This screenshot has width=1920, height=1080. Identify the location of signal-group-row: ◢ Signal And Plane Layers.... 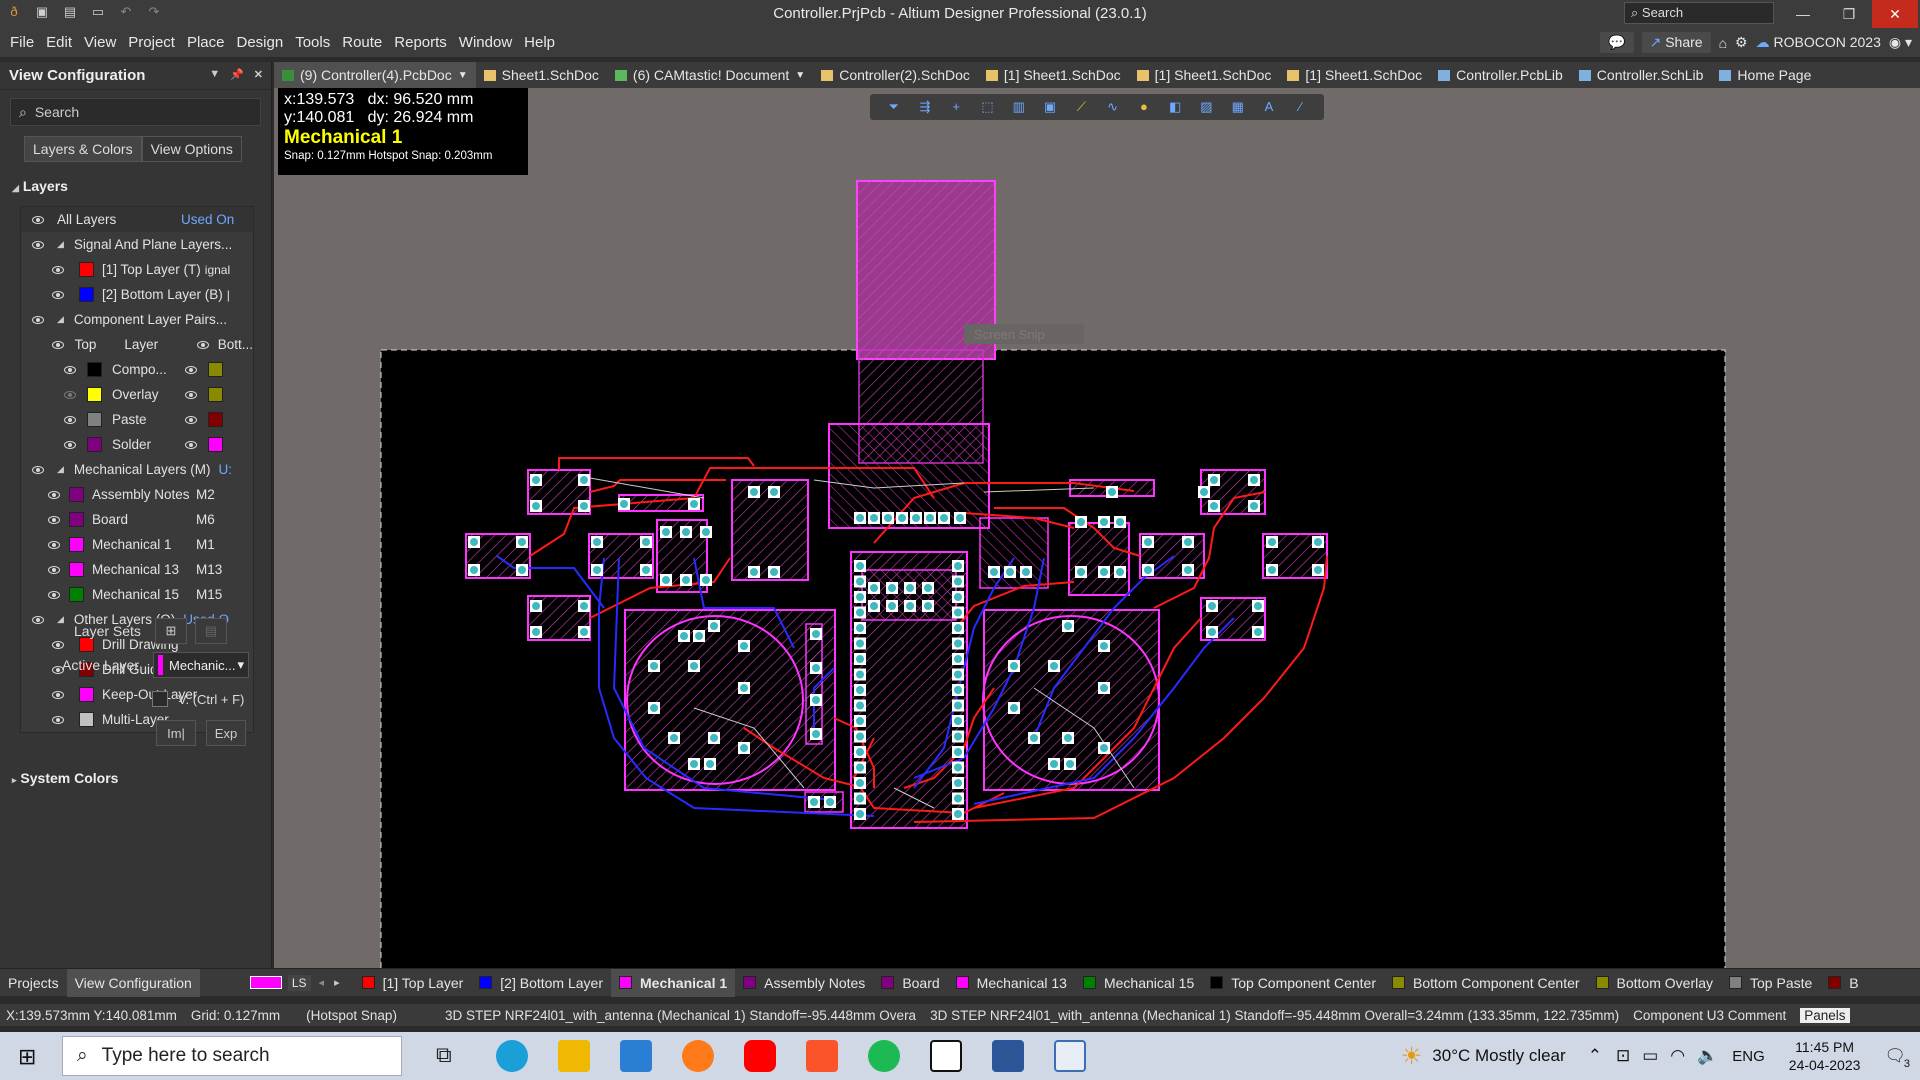
(137, 244).